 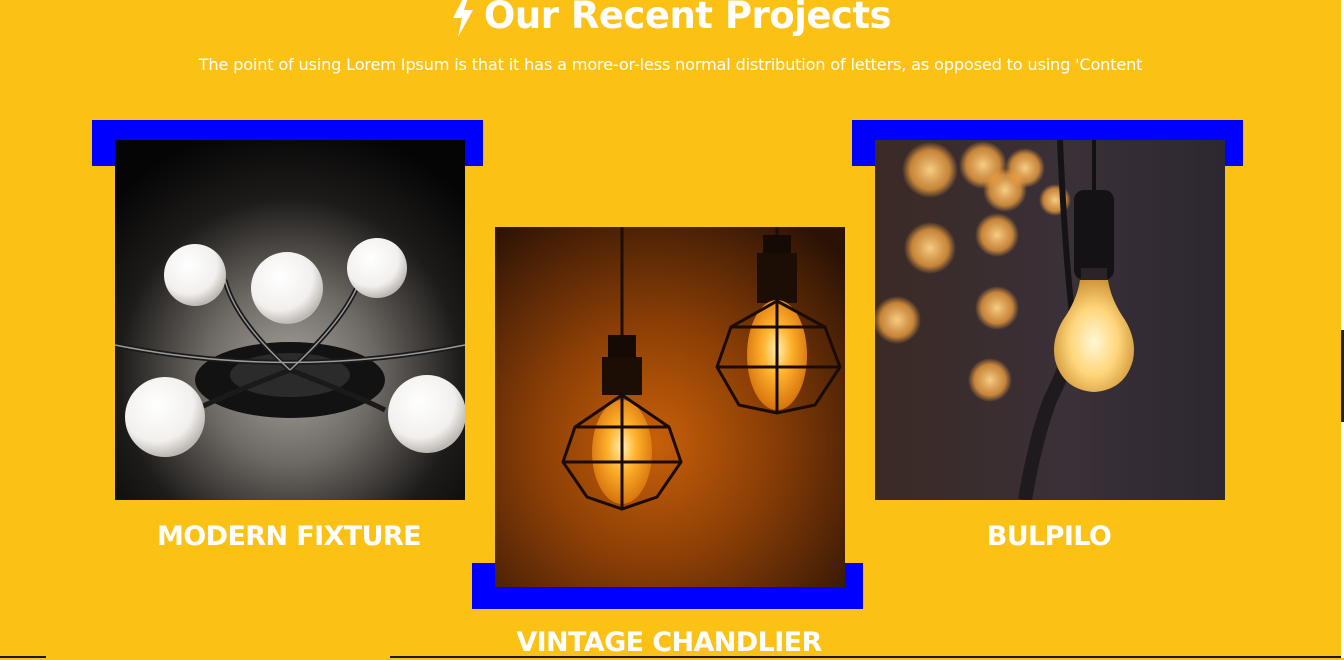 I want to click on project-image-vintage-chandlier, so click(x=670, y=407).